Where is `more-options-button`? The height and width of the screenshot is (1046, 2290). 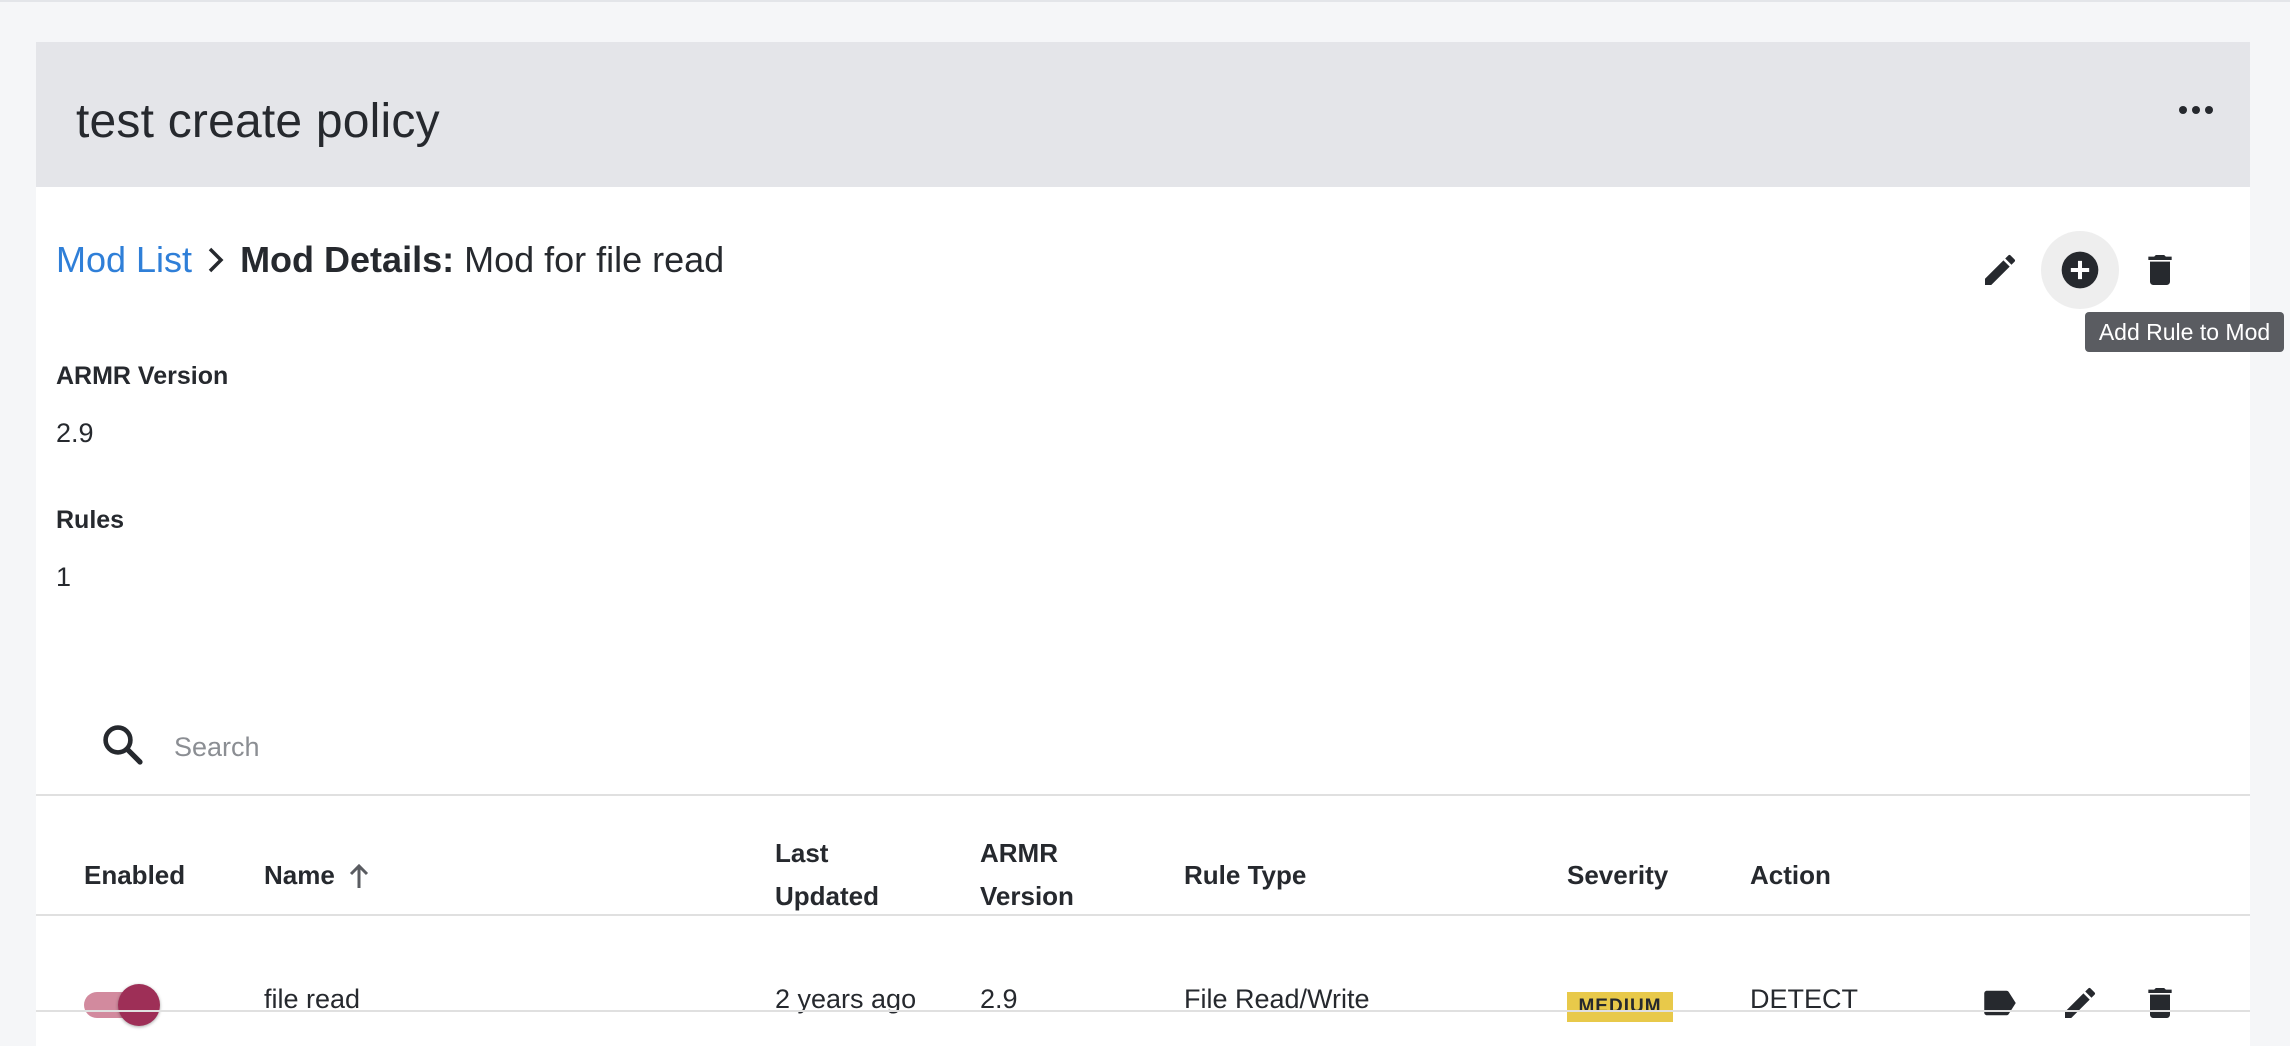 more-options-button is located at coordinates (2196, 110).